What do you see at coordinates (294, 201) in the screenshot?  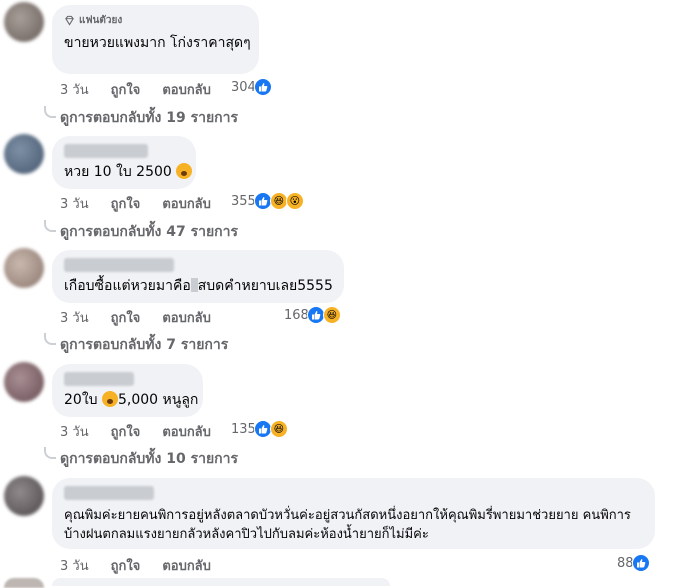 I see `wow-face-icon: 😮` at bounding box center [294, 201].